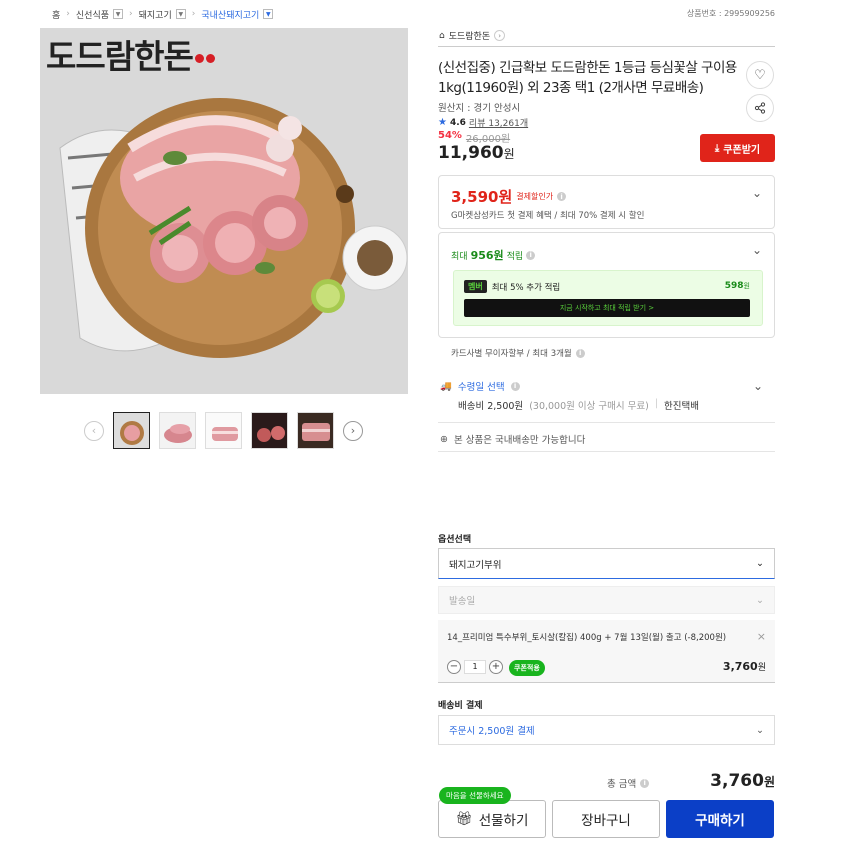  I want to click on points-value: 956원, so click(487, 255).